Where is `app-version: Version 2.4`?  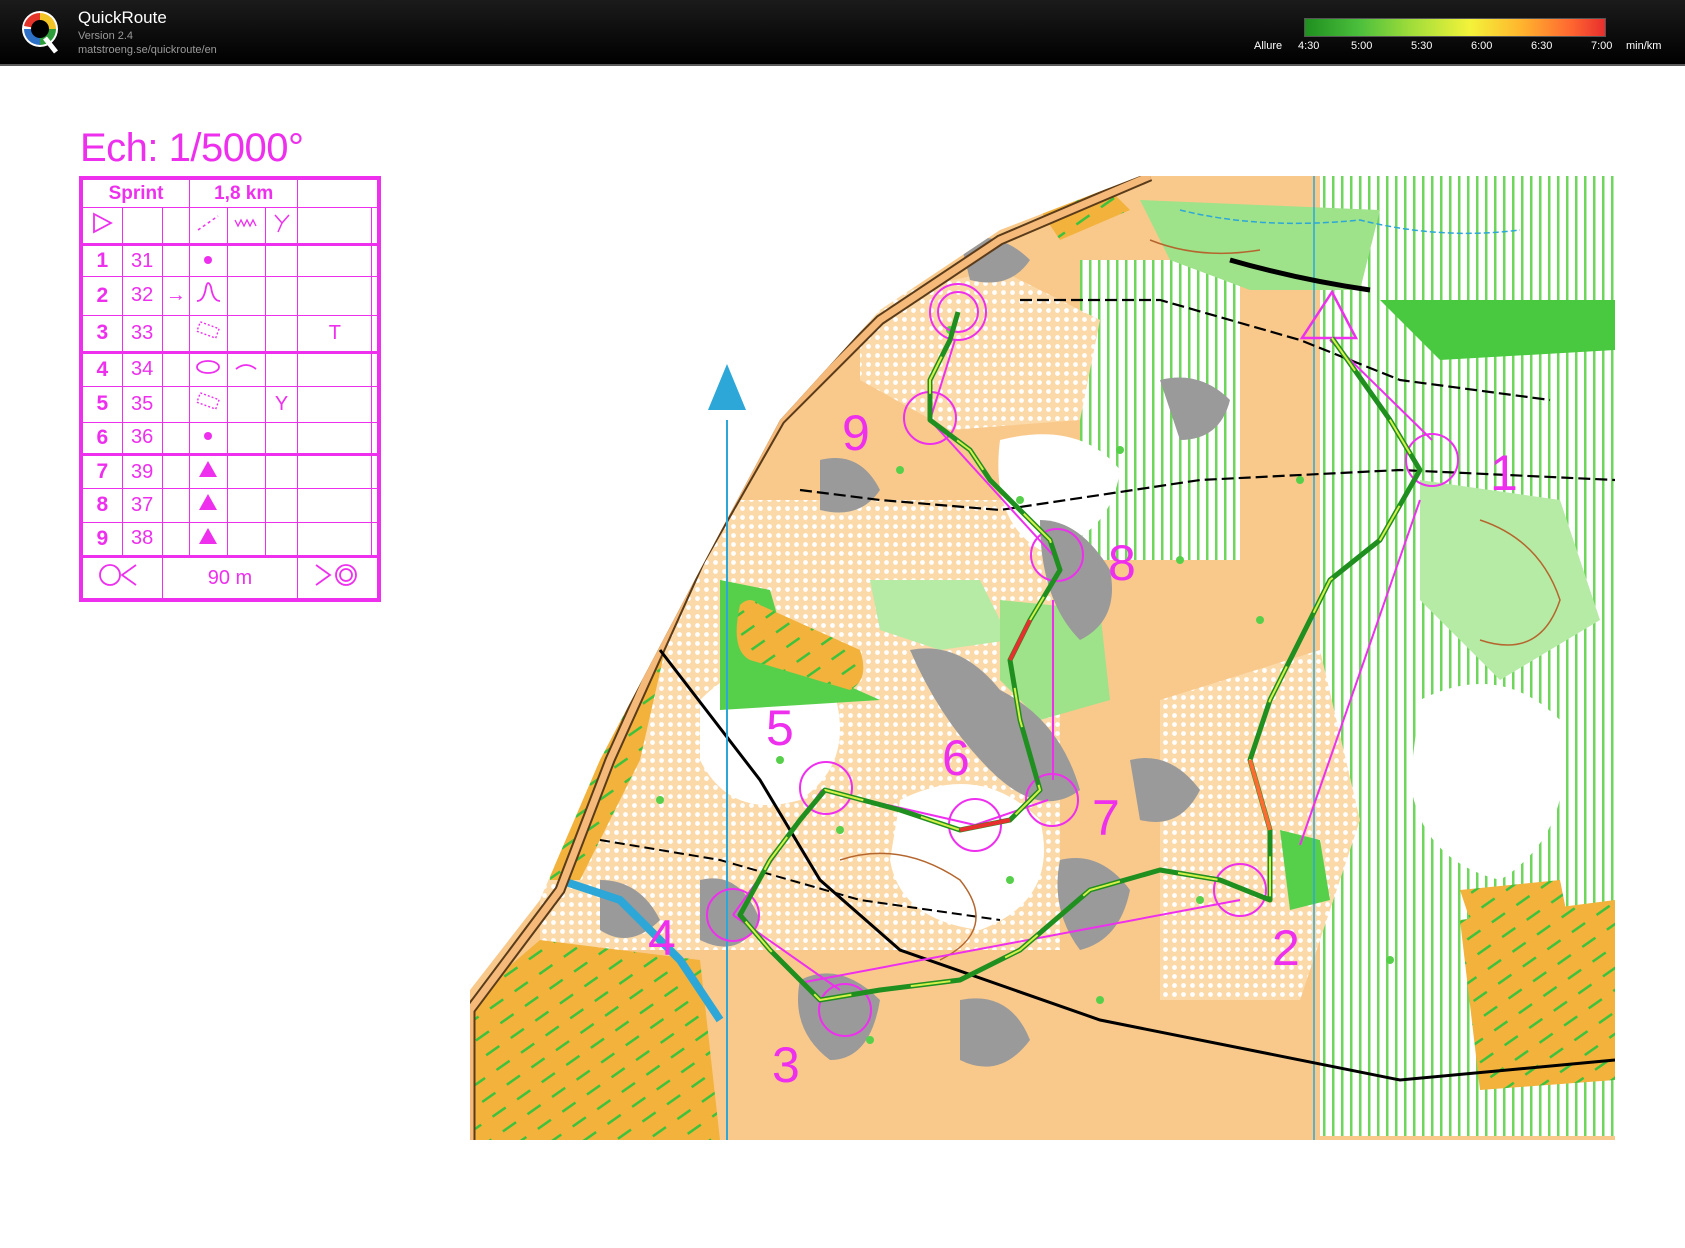
app-version: Version 2.4 is located at coordinates (106, 36).